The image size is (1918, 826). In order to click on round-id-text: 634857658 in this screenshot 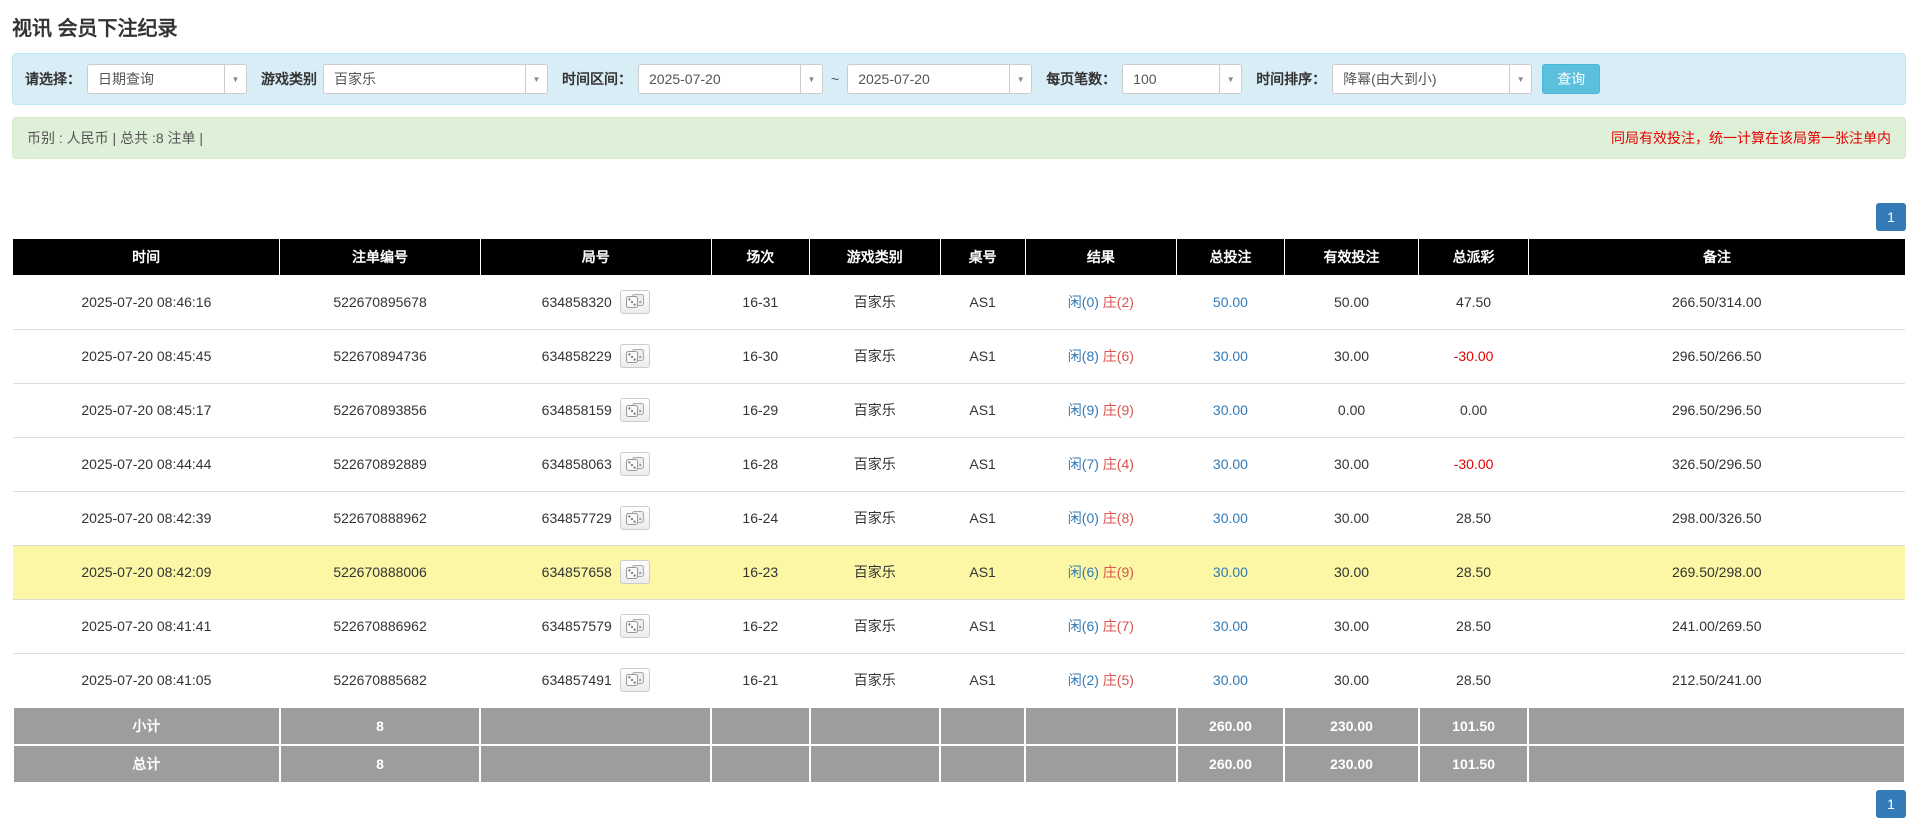, I will do `click(576, 572)`.